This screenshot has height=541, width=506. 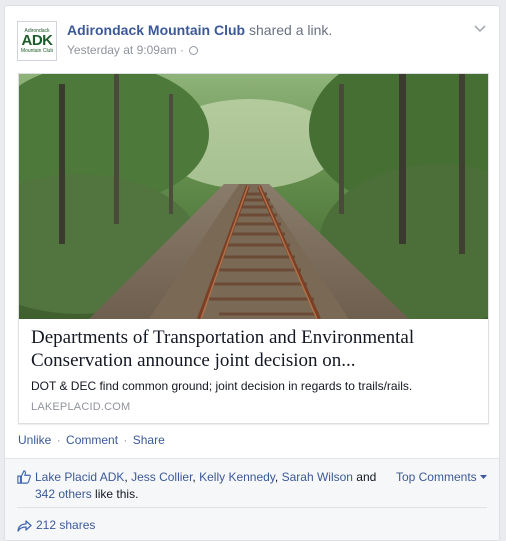 I want to click on avatar-line-2: ADK, so click(x=37, y=40).